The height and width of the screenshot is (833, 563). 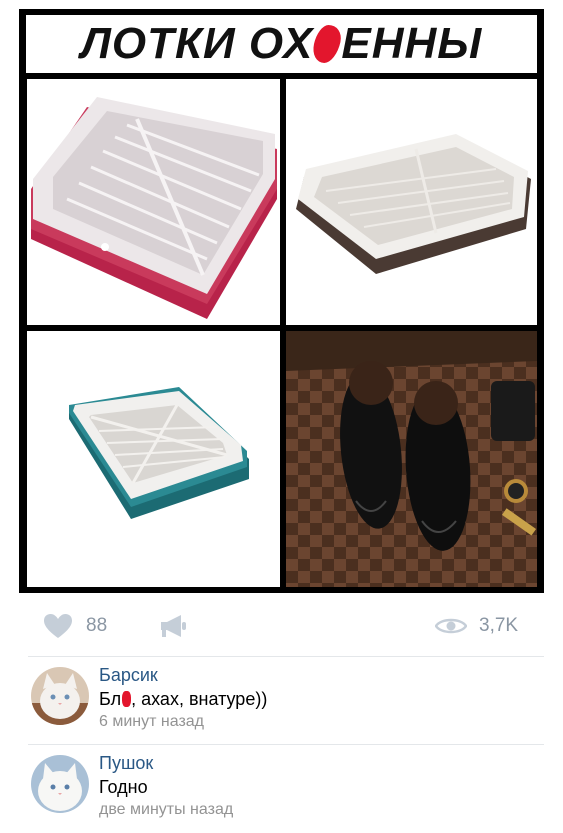 What do you see at coordinates (154, 208) in the screenshot?
I see `litter-tray-pink-image` at bounding box center [154, 208].